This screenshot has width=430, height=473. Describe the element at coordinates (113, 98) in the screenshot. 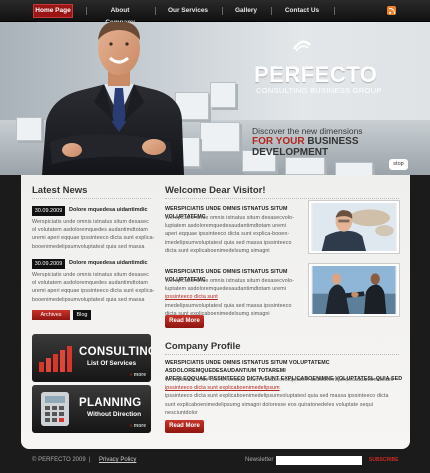

I see `businessman-image` at that location.